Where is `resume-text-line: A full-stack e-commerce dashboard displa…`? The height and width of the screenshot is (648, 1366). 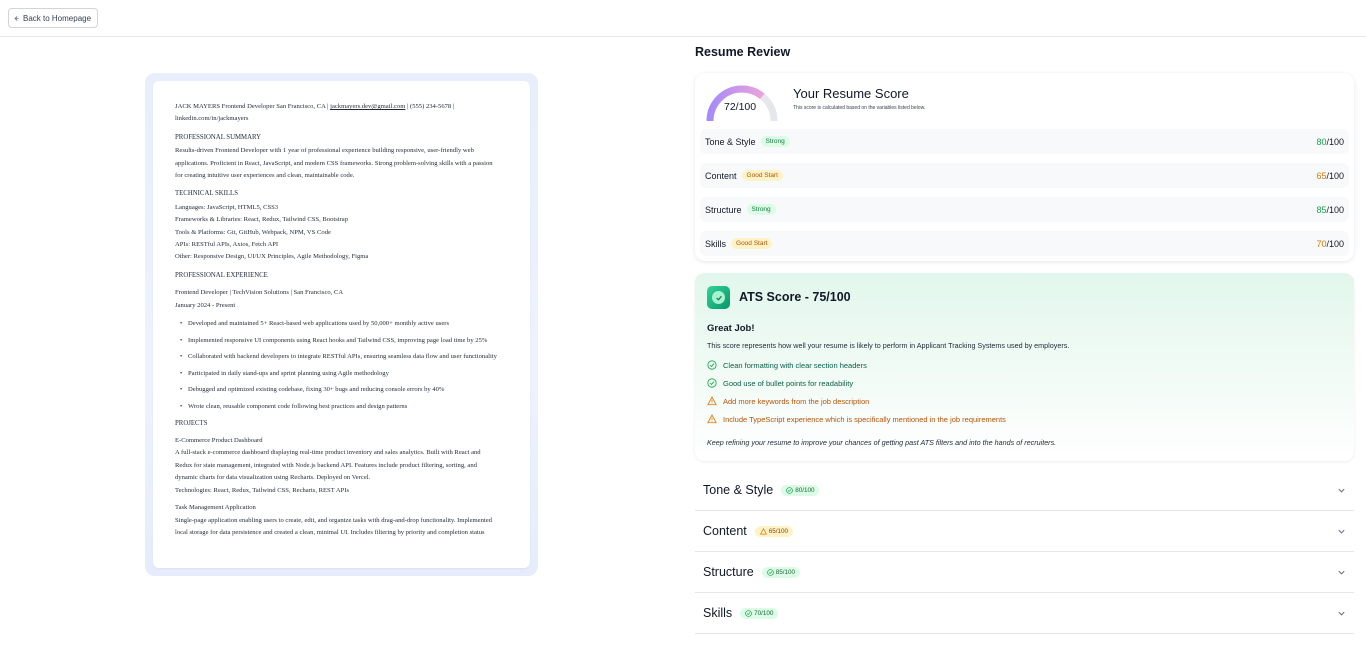 resume-text-line: A full-stack e-commerce dashboard displa… is located at coordinates (328, 453).